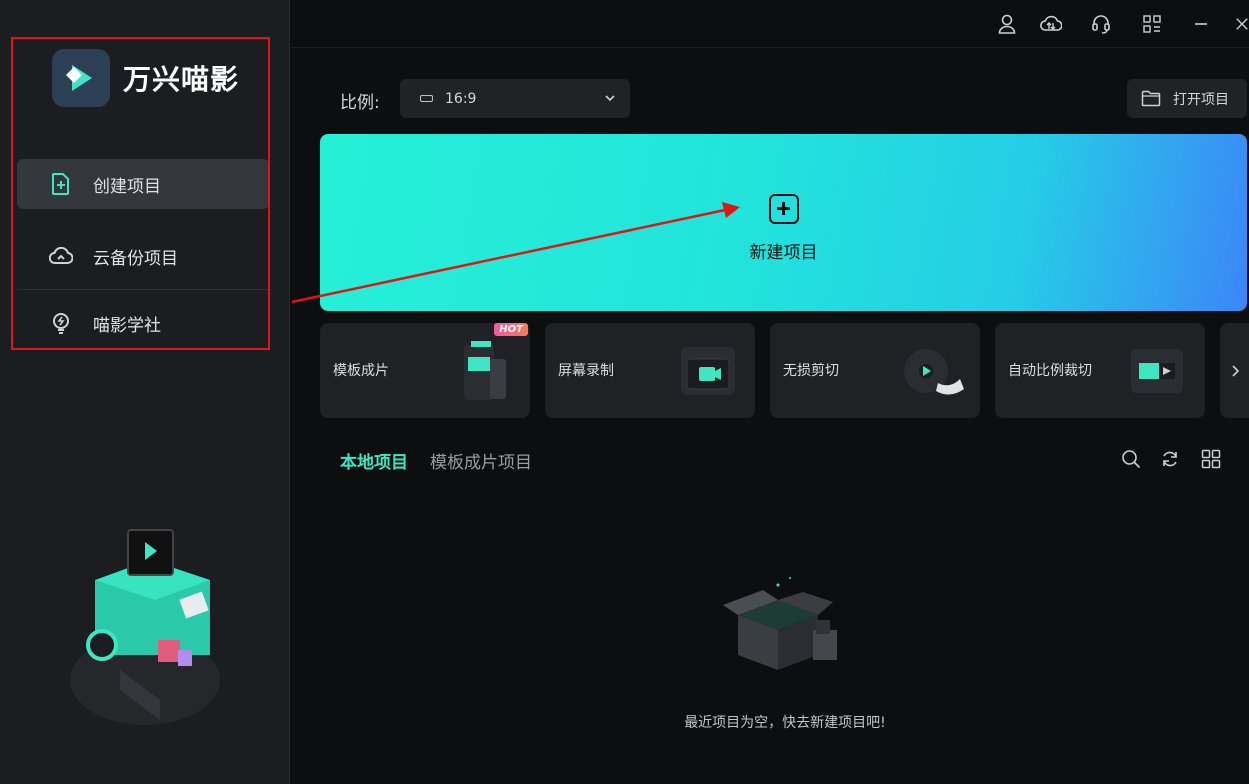  Describe the element at coordinates (1211, 459) in the screenshot. I see `grid-view-icon` at that location.